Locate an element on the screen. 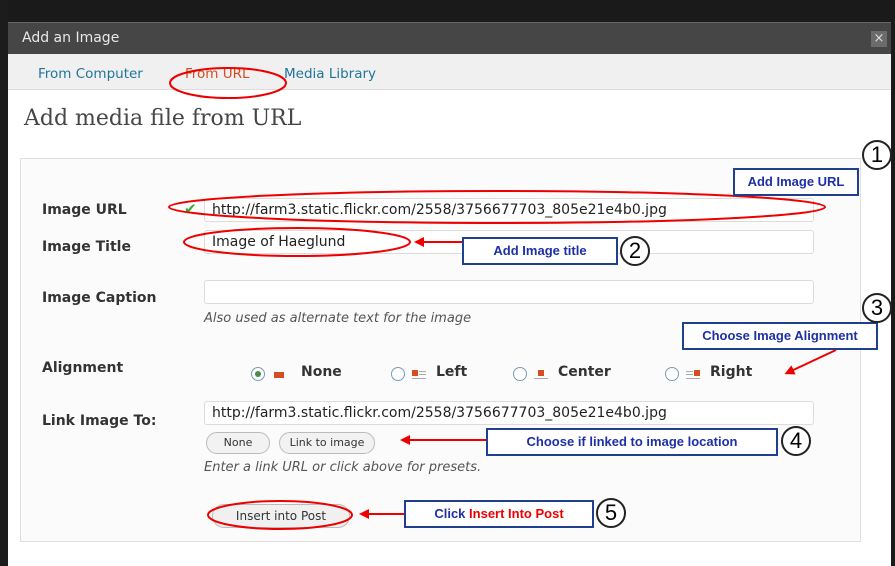 The image size is (895, 566). image-caption-label: Image Caption is located at coordinates (99, 298).